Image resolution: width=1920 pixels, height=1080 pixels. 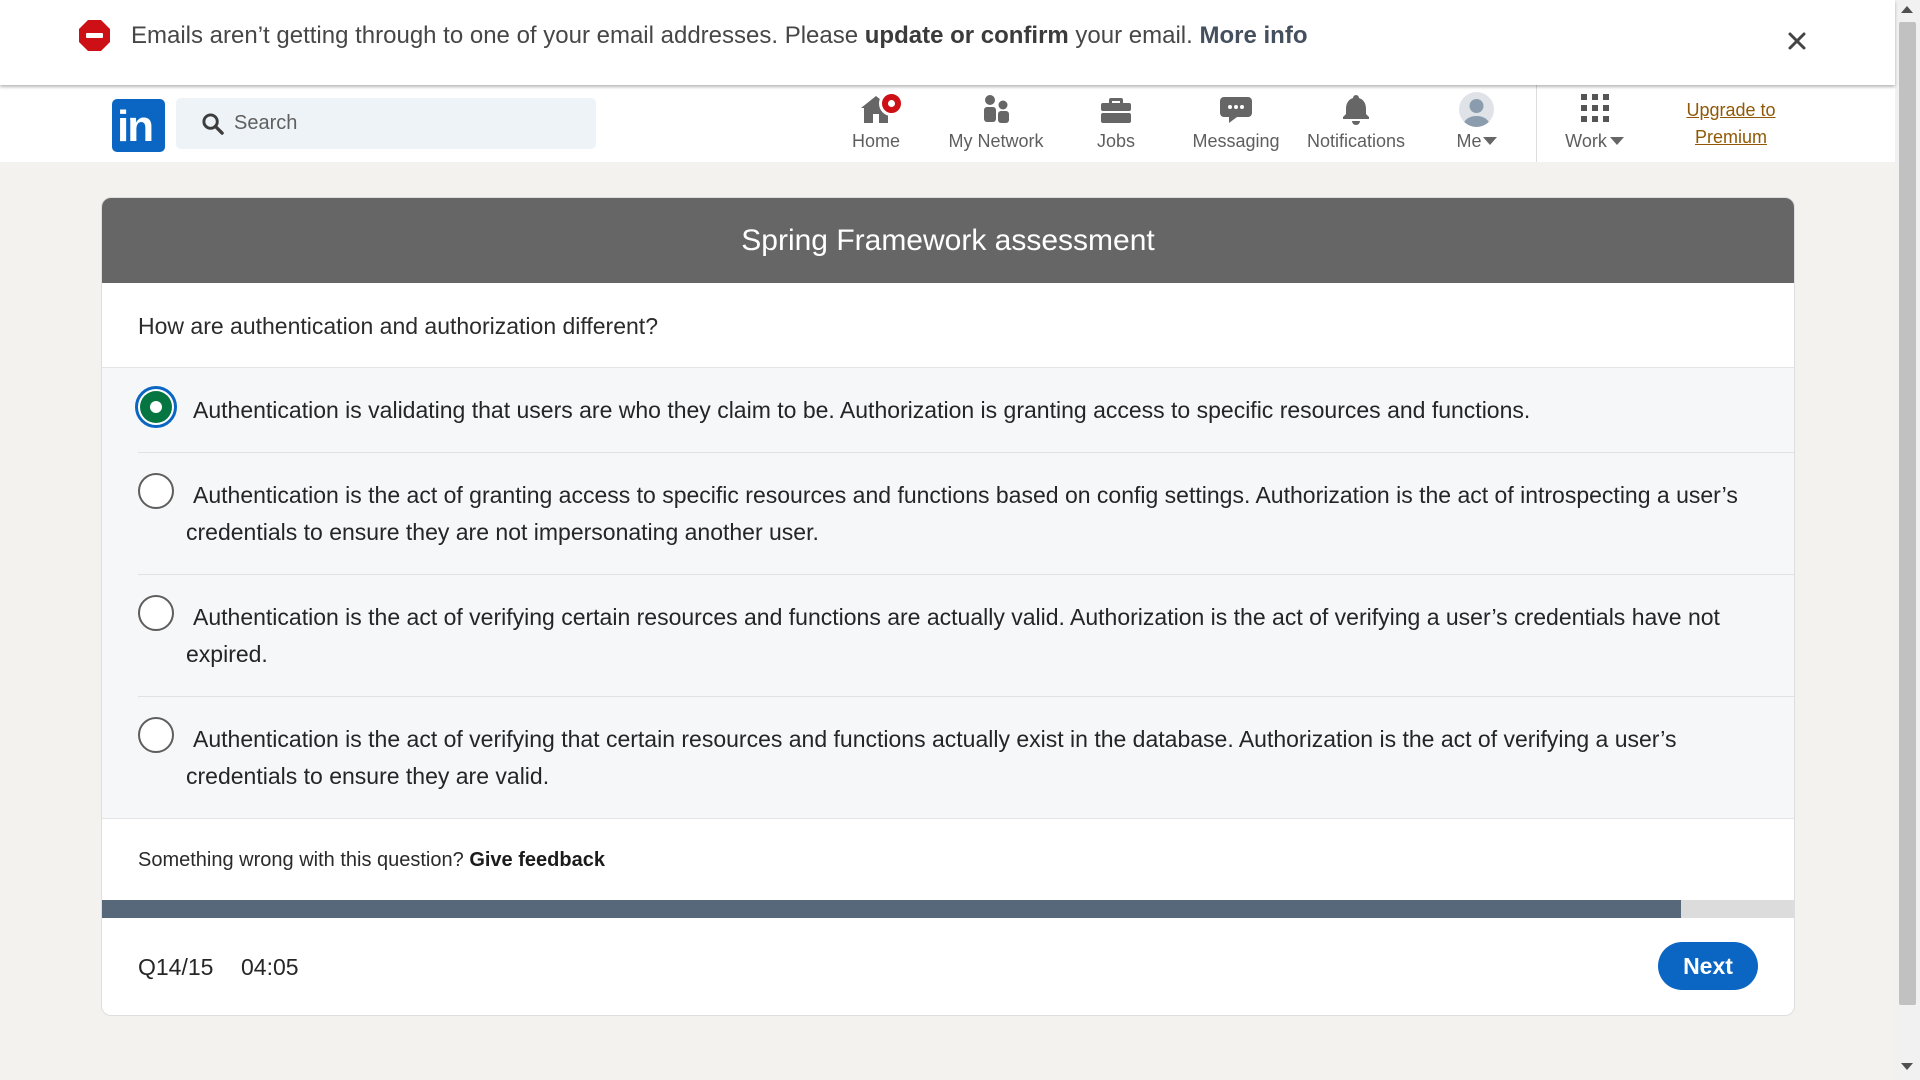 I want to click on stop-icon, so click(x=94, y=35).